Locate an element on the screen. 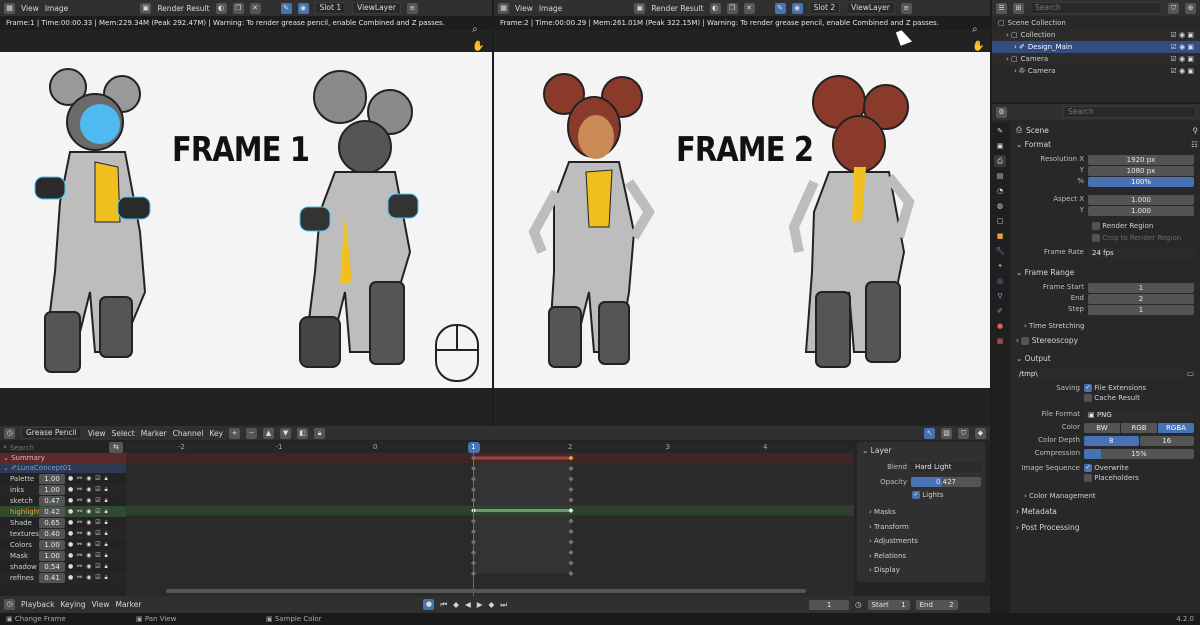  cache-result-check: Cache Result is located at coordinates (1105, 400).